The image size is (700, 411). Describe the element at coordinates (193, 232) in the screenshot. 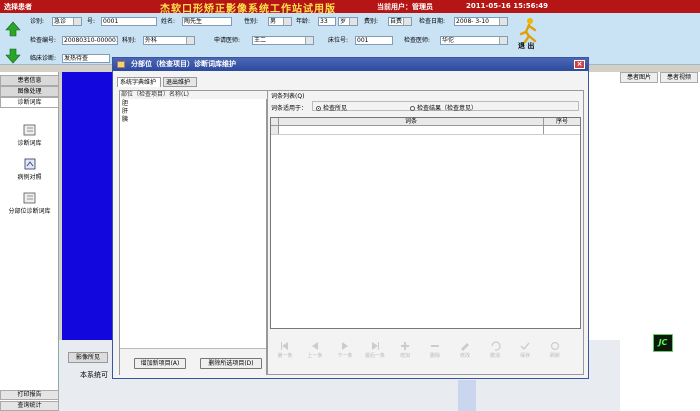

I see `parts-pane: 部位（检查项目）名称(L) 胆 肝 胰 增加新项目(A) 删除所选项目(D)` at that location.